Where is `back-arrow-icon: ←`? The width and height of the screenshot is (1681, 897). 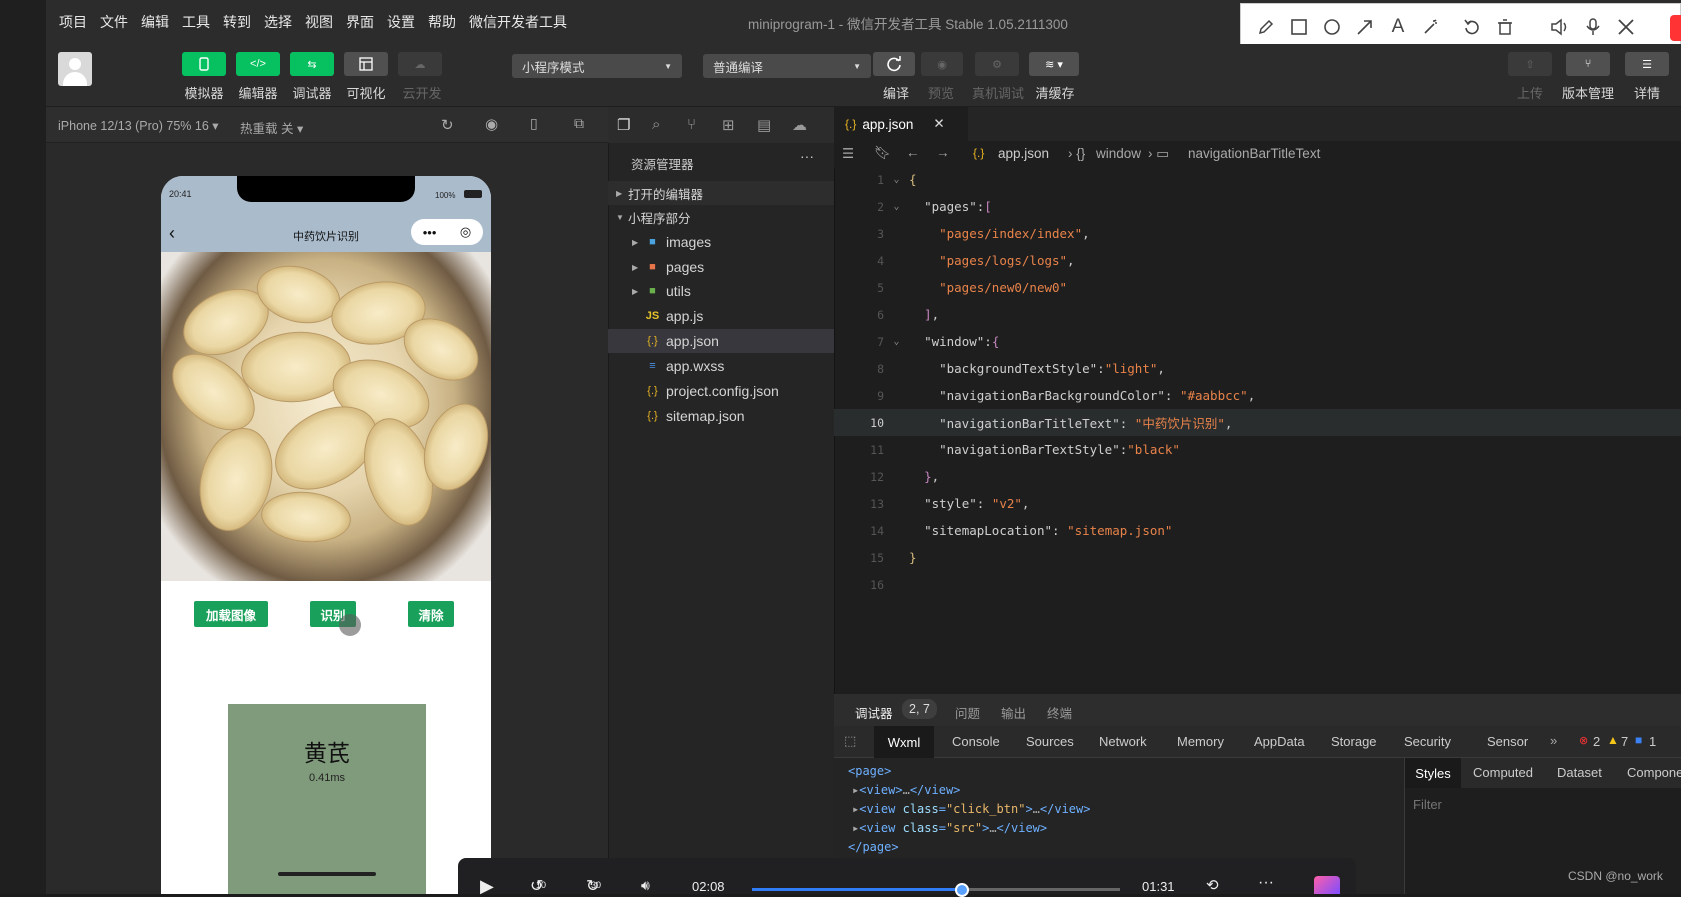
back-arrow-icon: ← is located at coordinates (913, 152).